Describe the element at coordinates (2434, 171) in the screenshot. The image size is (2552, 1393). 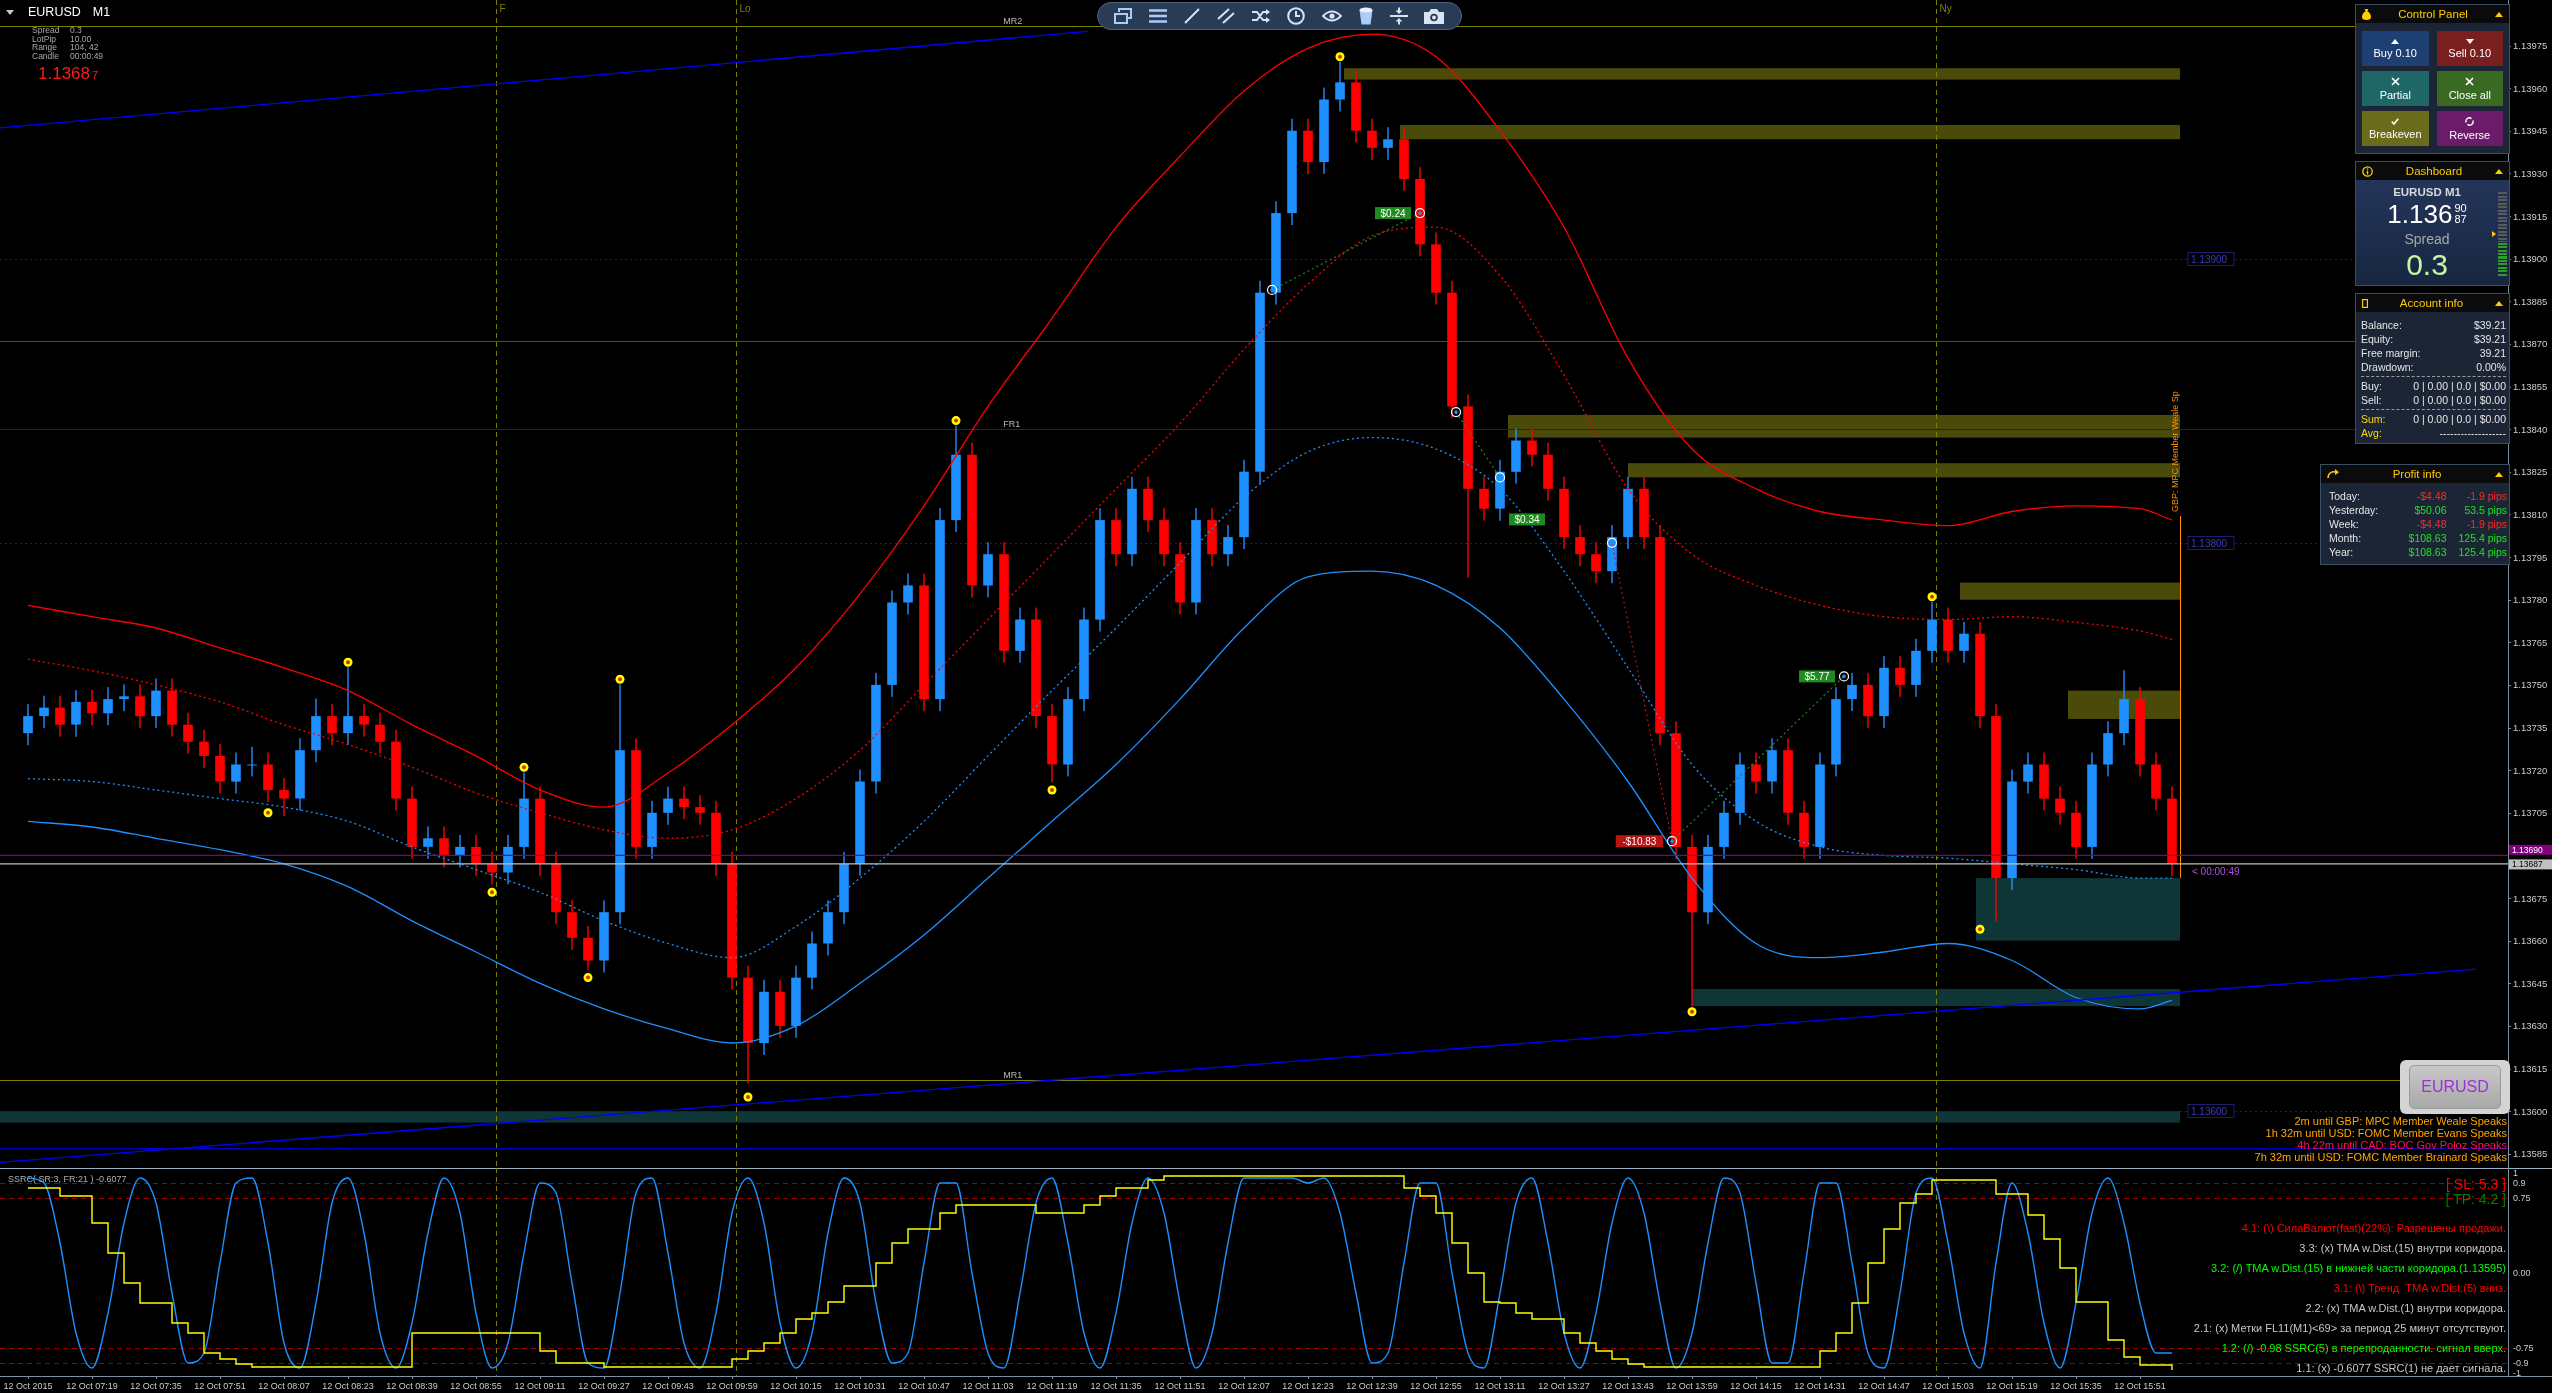
I see `panel-title: Dashboard` at that location.